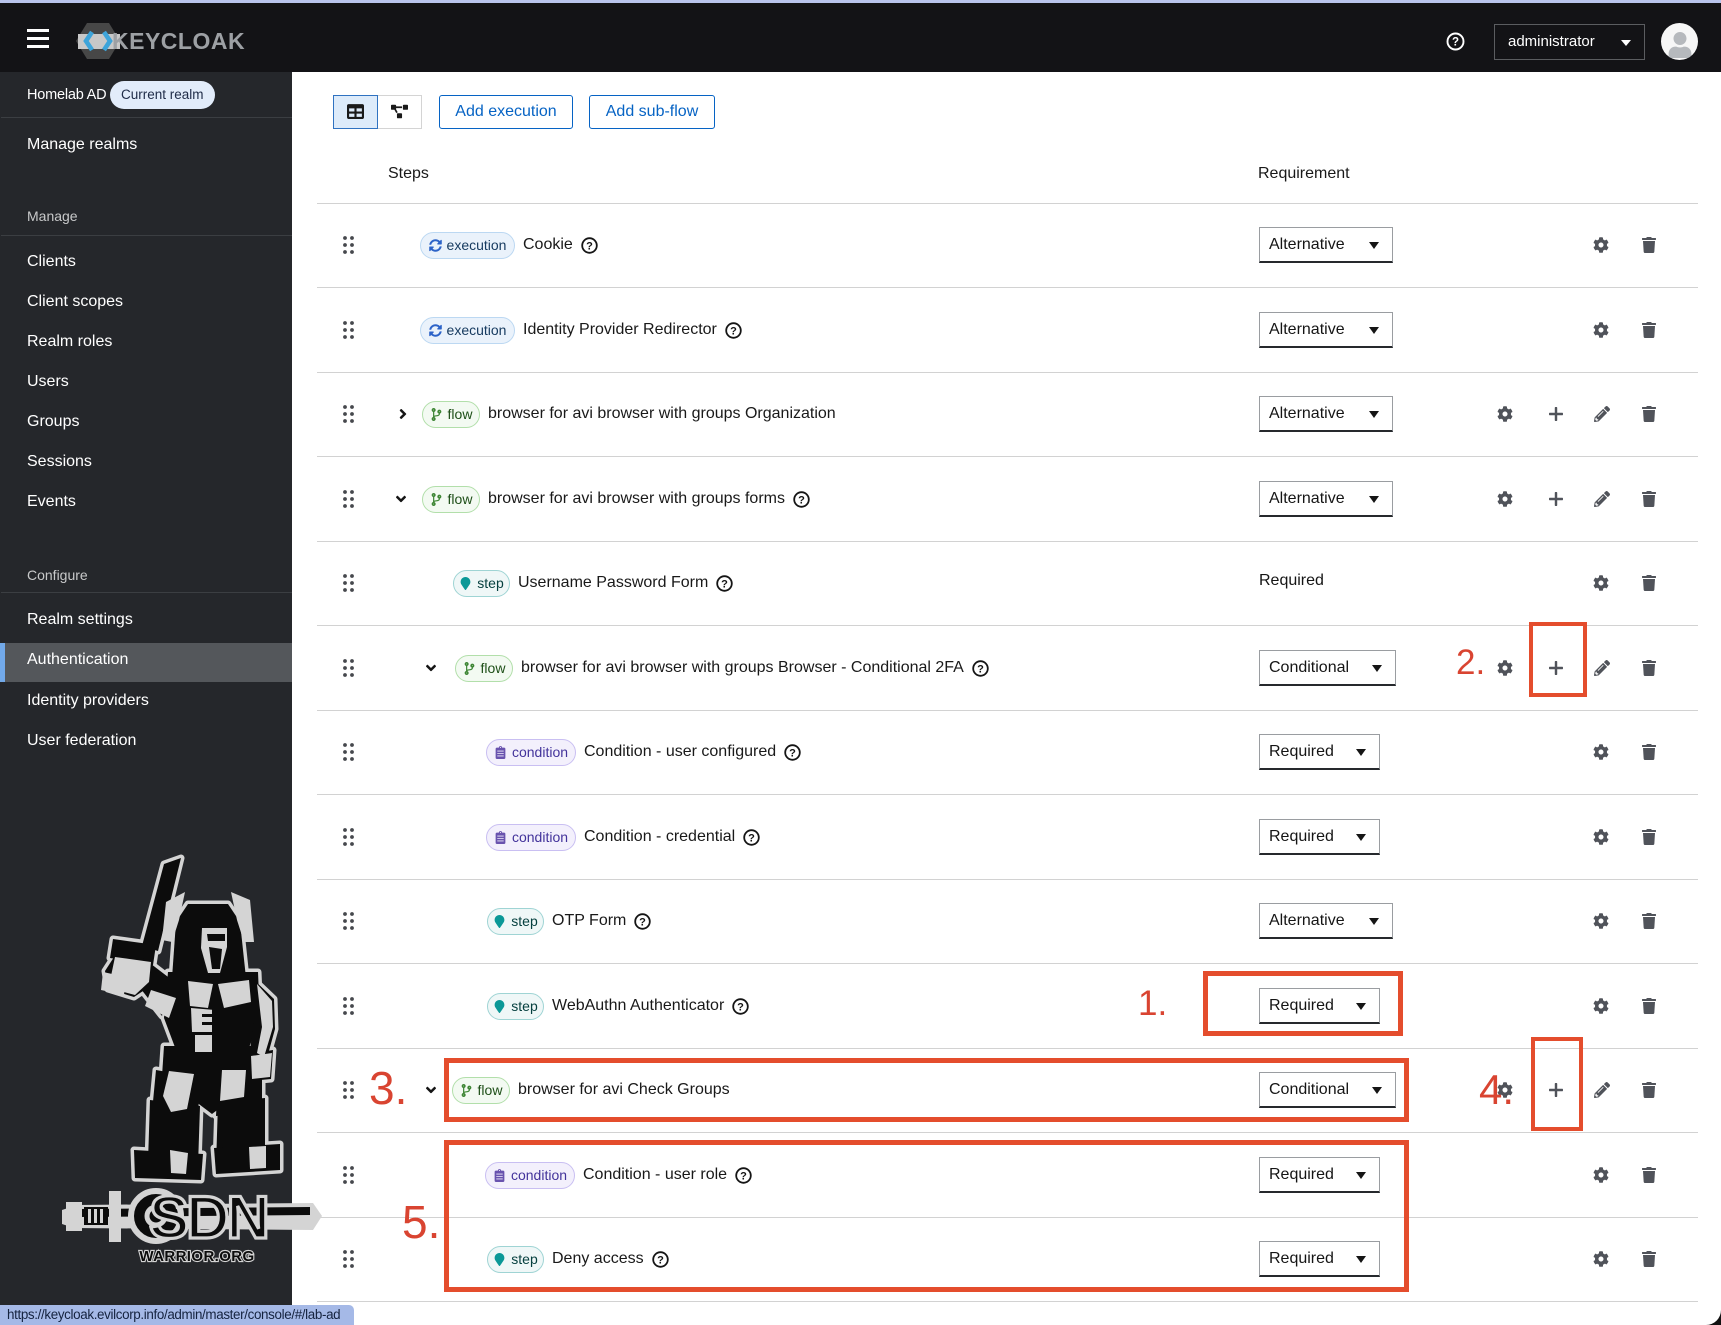 The image size is (1721, 1325). I want to click on svg-text: WARRIOR.ORG, so click(196, 1256).